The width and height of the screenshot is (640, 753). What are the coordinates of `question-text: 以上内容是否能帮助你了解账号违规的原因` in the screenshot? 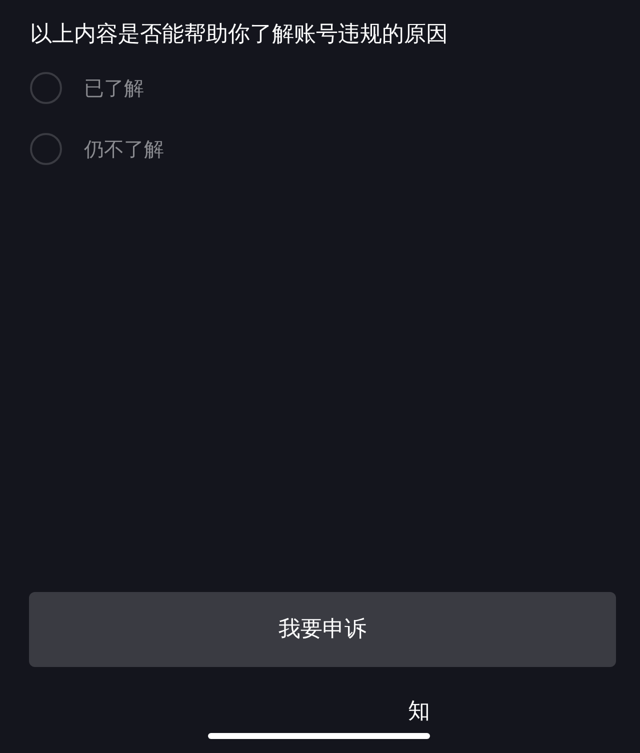 It's located at (239, 35).